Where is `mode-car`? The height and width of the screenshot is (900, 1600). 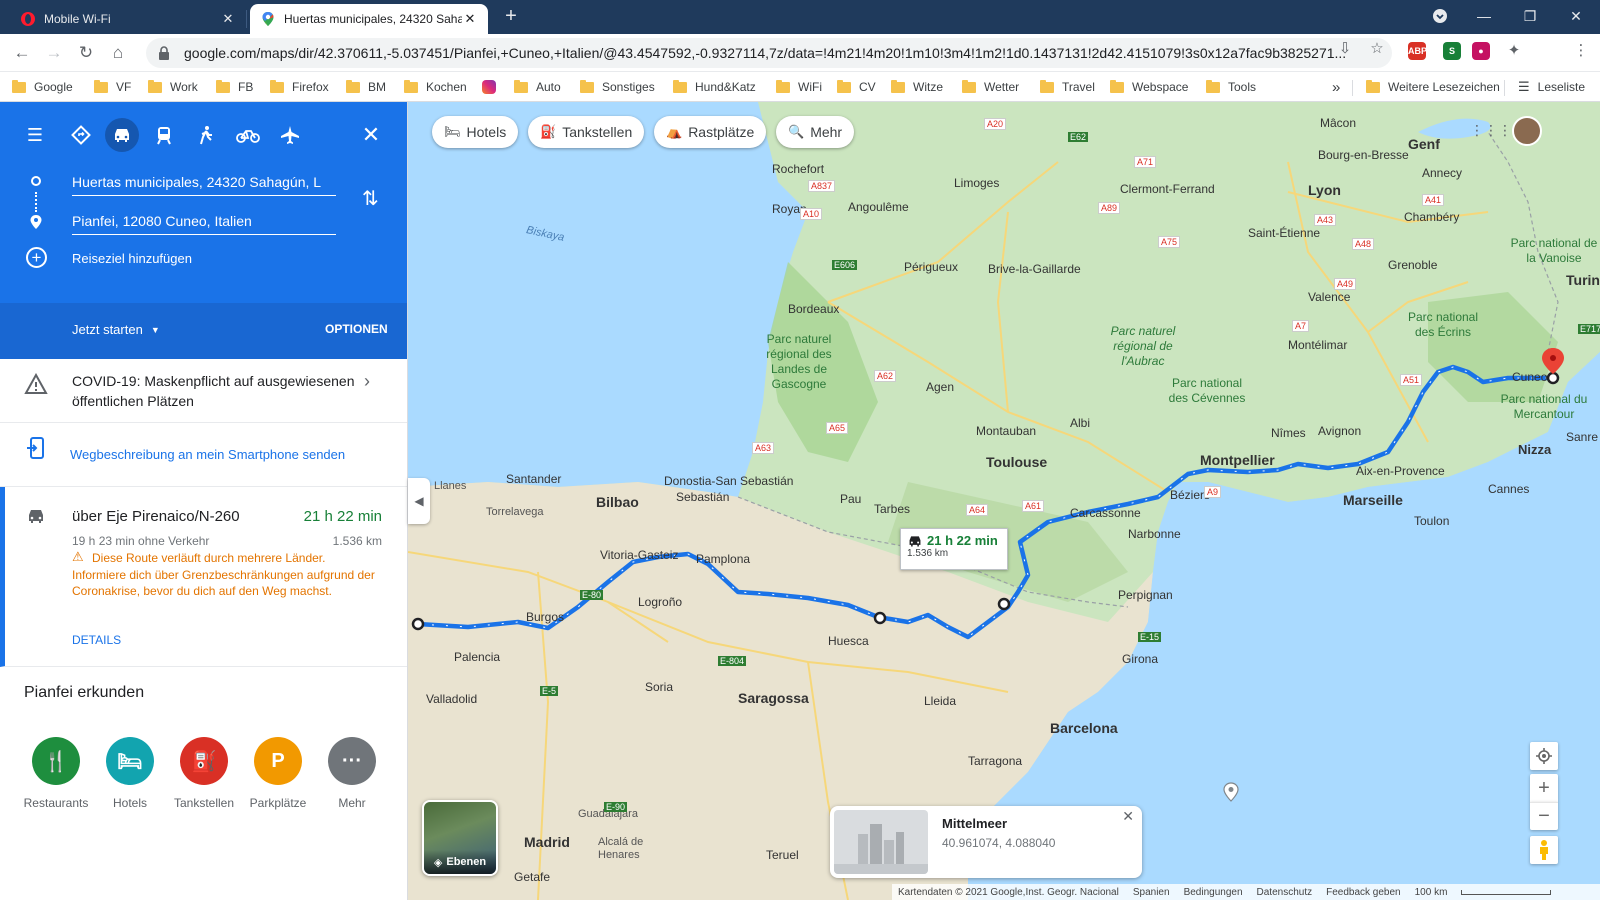 mode-car is located at coordinates (122, 135).